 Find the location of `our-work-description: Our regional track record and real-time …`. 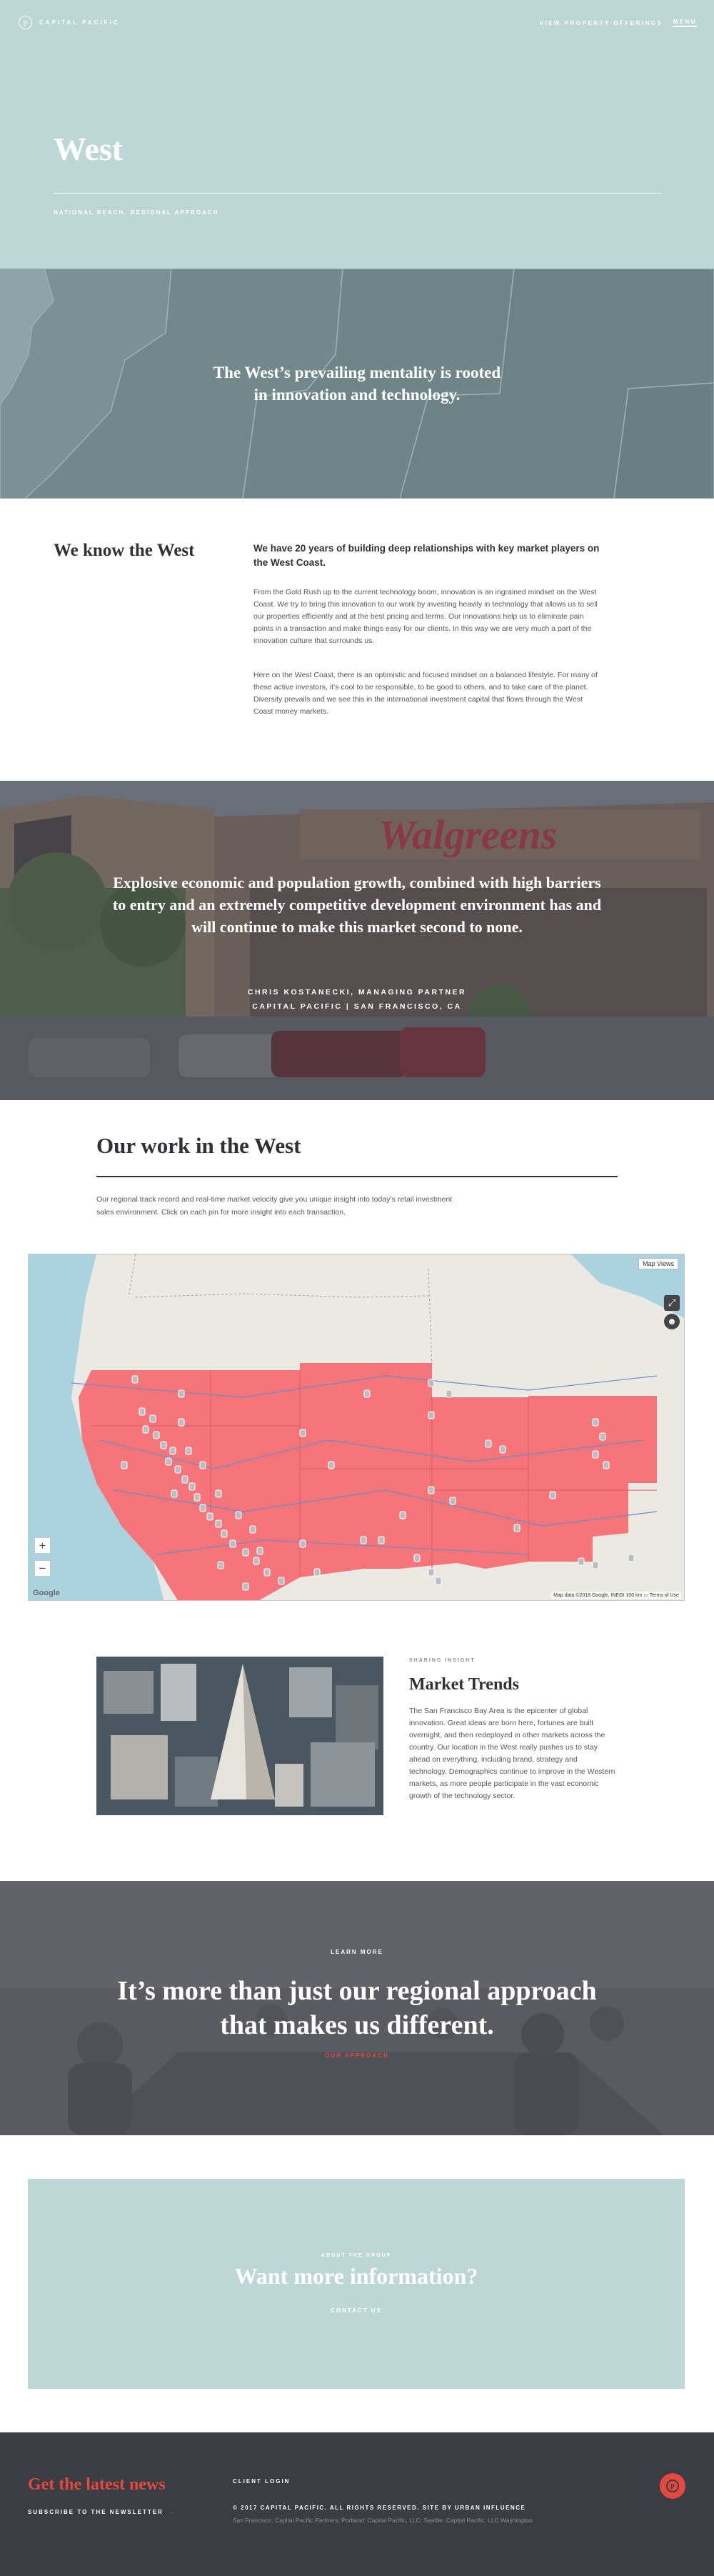

our-work-description: Our regional track record and real-time … is located at coordinates (274, 1206).